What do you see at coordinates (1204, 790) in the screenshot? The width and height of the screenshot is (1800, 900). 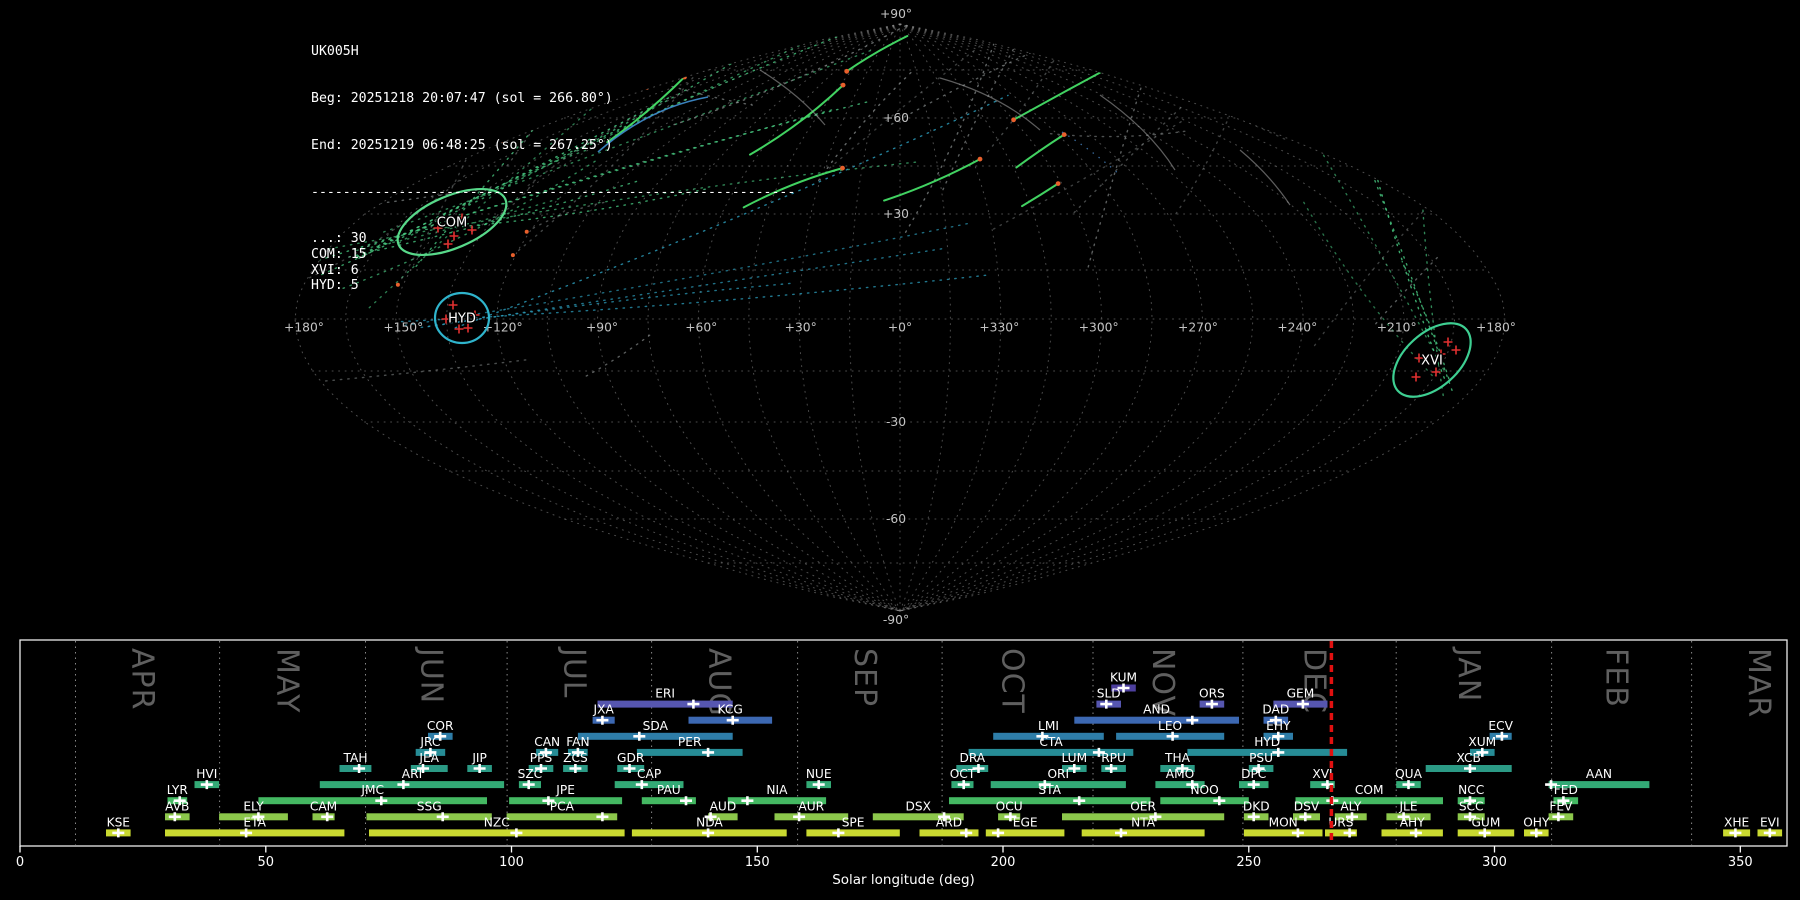 I see `shower-label-NOO: NOO` at bounding box center [1204, 790].